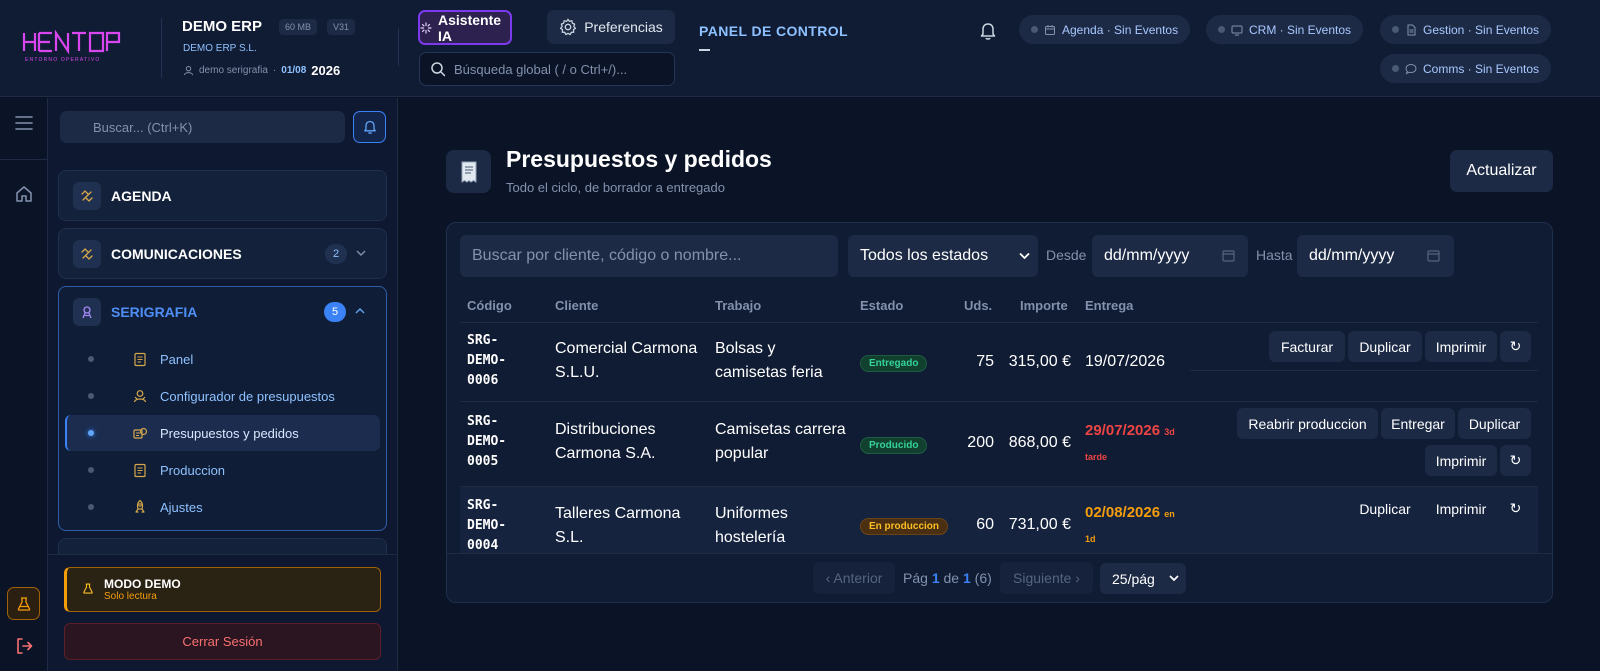 Image resolution: width=1600 pixels, height=671 pixels. What do you see at coordinates (1307, 423) in the screenshot?
I see `reopen-production-button: Reabrir produccion` at bounding box center [1307, 423].